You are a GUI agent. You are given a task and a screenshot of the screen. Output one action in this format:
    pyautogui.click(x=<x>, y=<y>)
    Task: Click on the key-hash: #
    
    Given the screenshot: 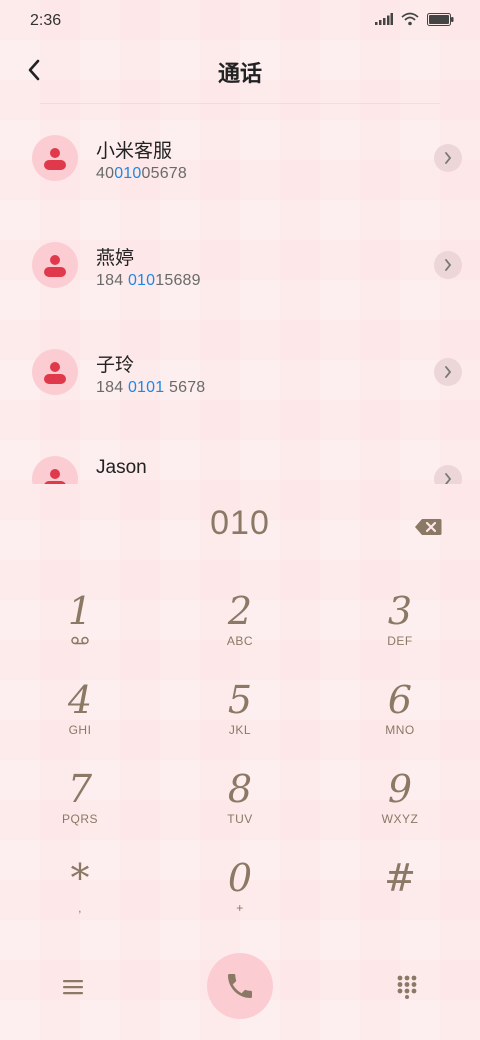 What is the action you would take?
    pyautogui.click(x=400, y=892)
    